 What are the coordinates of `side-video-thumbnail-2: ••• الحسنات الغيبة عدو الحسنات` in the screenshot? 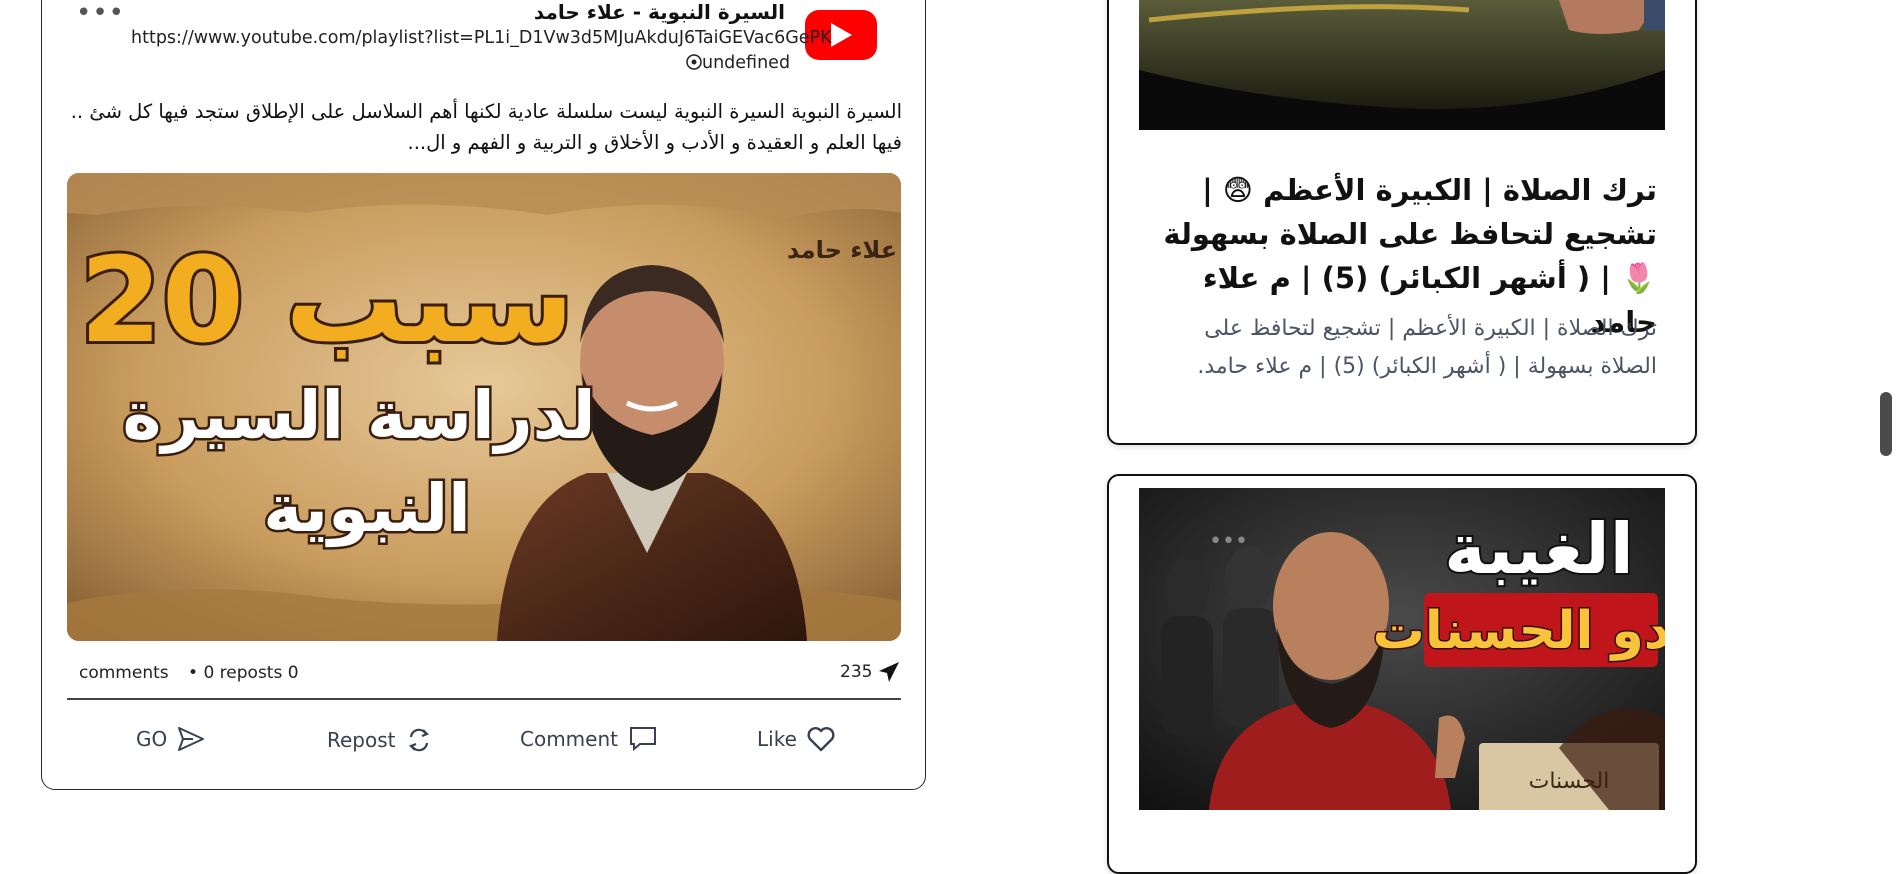 It's located at (1402, 649).